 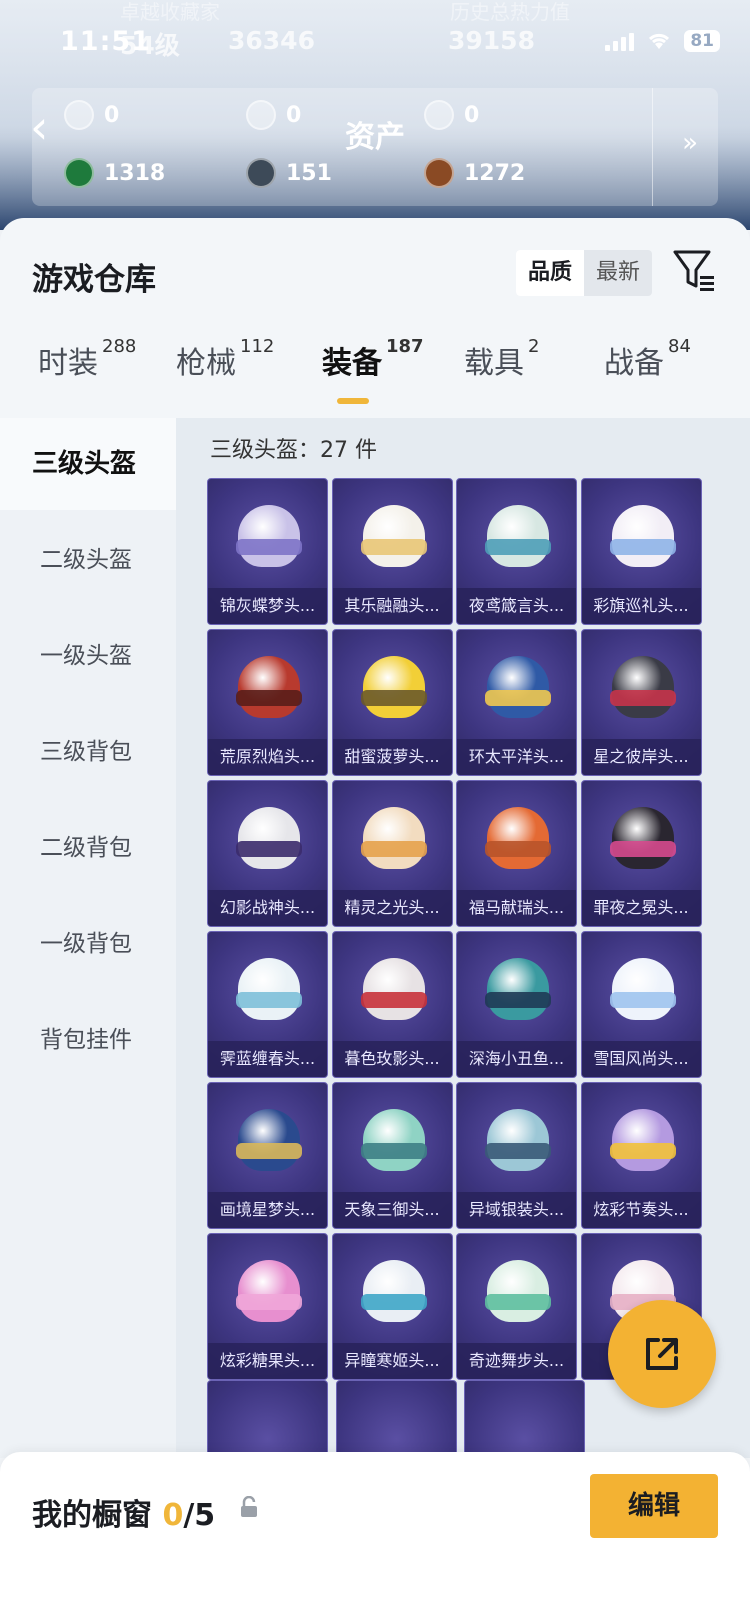 What do you see at coordinates (694, 271) in the screenshot?
I see `filter-icon` at bounding box center [694, 271].